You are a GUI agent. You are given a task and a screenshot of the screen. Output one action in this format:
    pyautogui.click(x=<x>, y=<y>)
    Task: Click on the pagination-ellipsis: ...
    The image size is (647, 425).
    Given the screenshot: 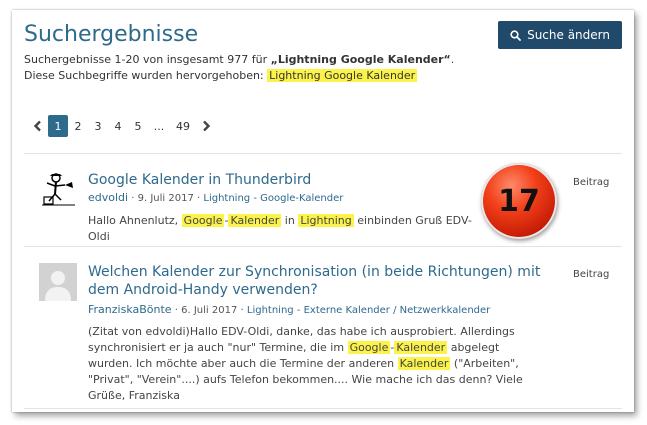 What is the action you would take?
    pyautogui.click(x=159, y=126)
    